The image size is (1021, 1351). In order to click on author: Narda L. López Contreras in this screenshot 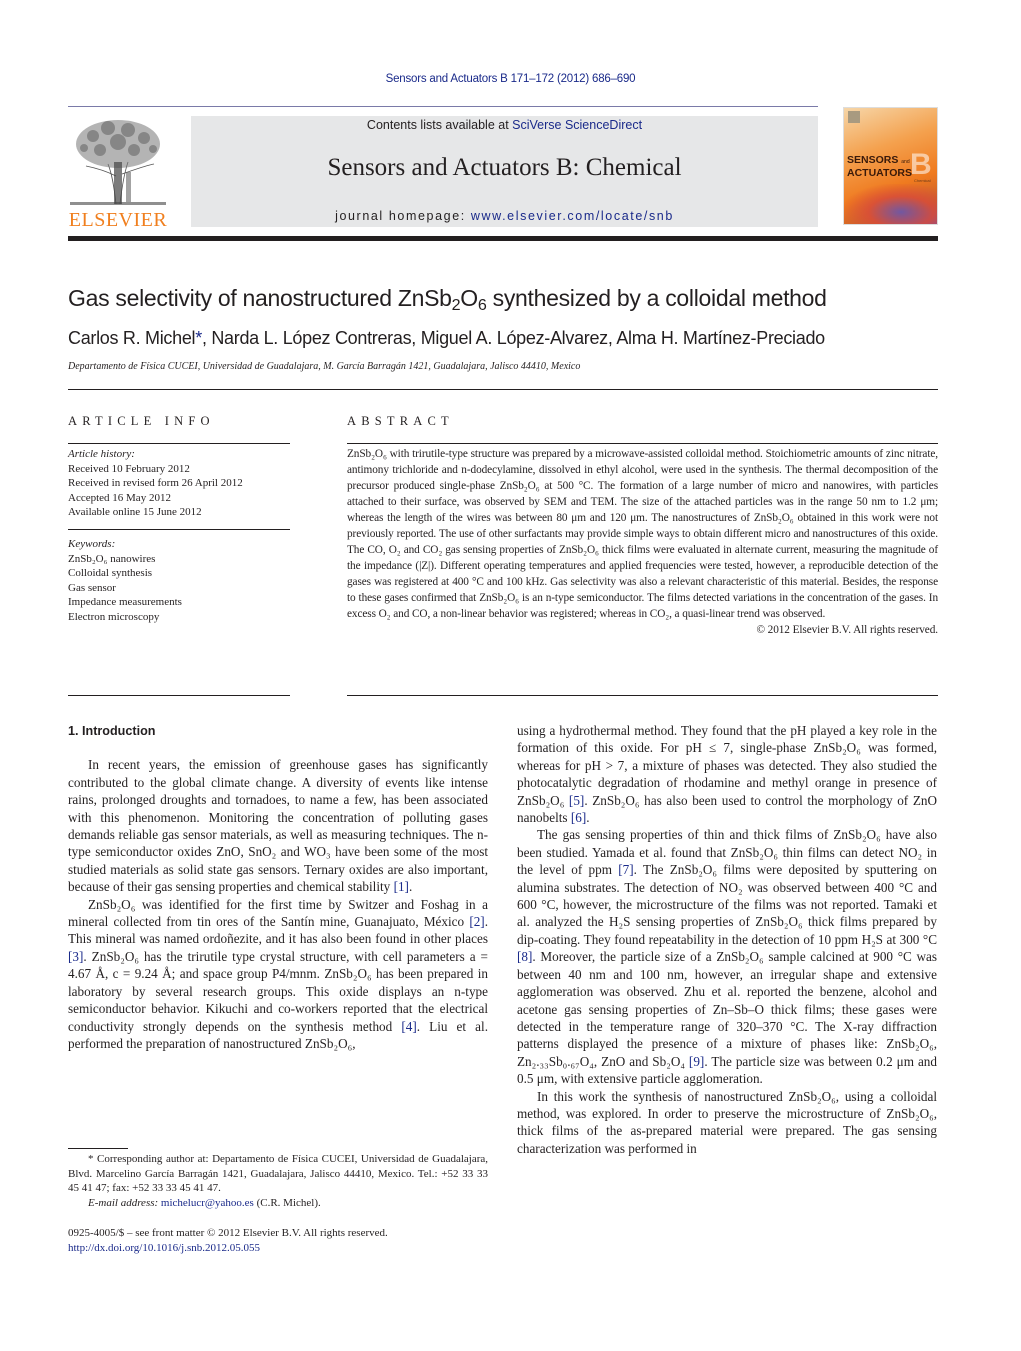, I will do `click(311, 338)`.